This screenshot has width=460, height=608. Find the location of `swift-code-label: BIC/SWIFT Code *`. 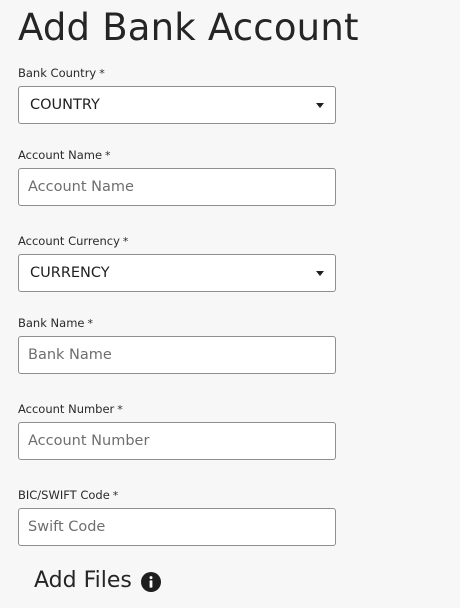

swift-code-label: BIC/SWIFT Code * is located at coordinates (68, 495).